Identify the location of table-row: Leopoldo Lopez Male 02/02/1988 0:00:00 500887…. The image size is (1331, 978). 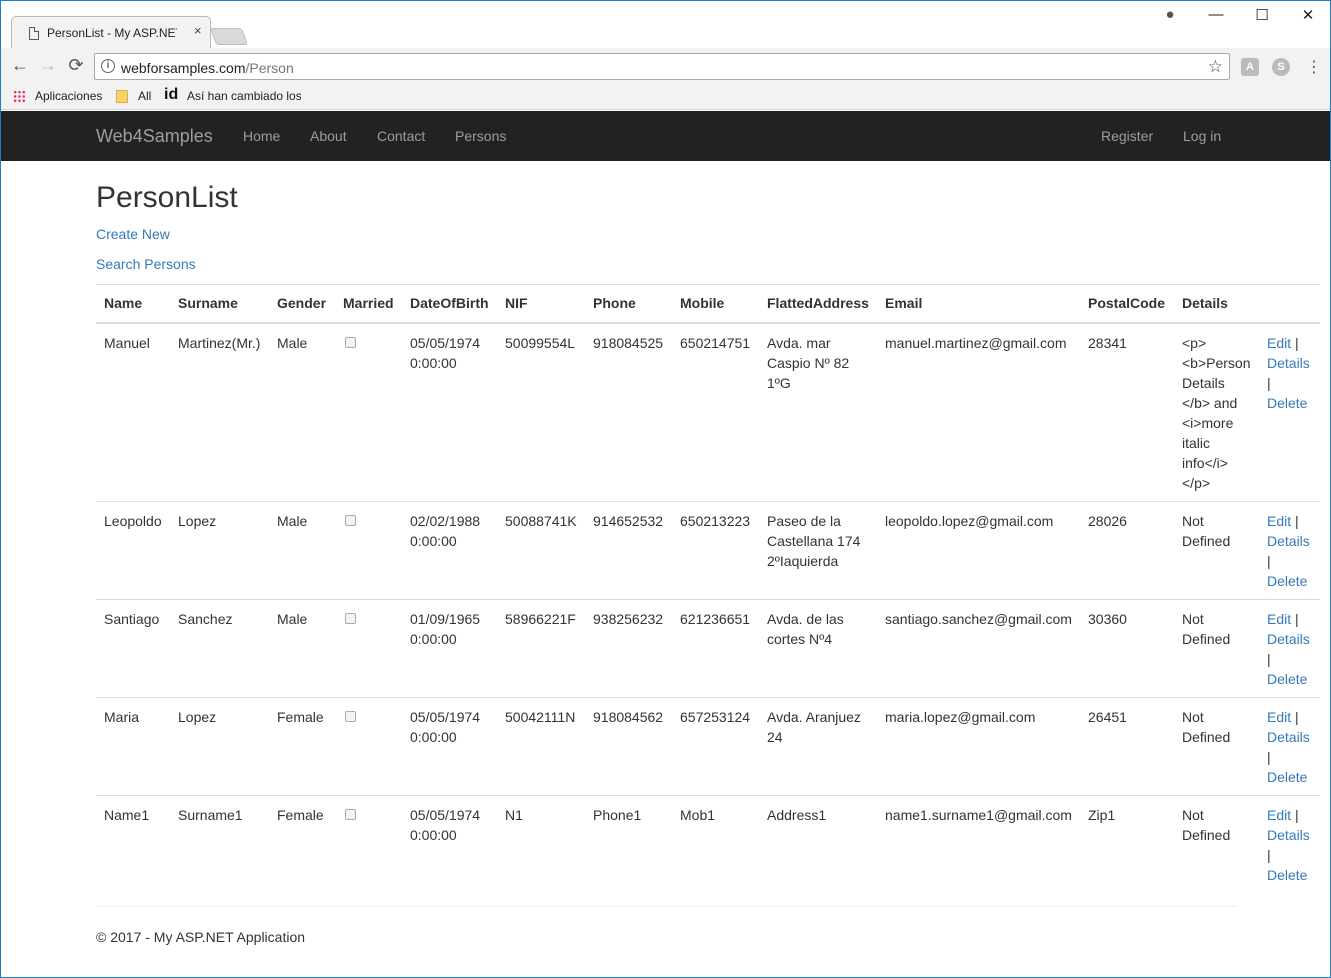
(708, 550).